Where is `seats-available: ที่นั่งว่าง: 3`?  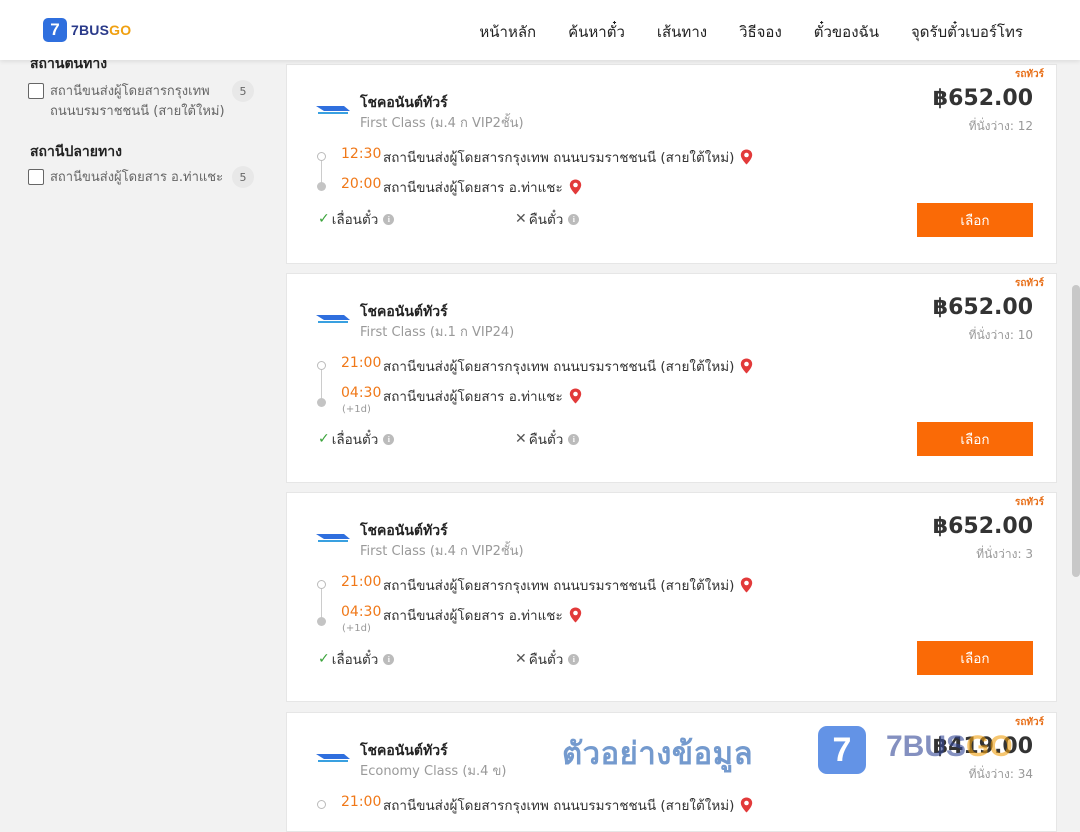 seats-available: ที่นั่งว่าง: 3 is located at coordinates (1004, 554).